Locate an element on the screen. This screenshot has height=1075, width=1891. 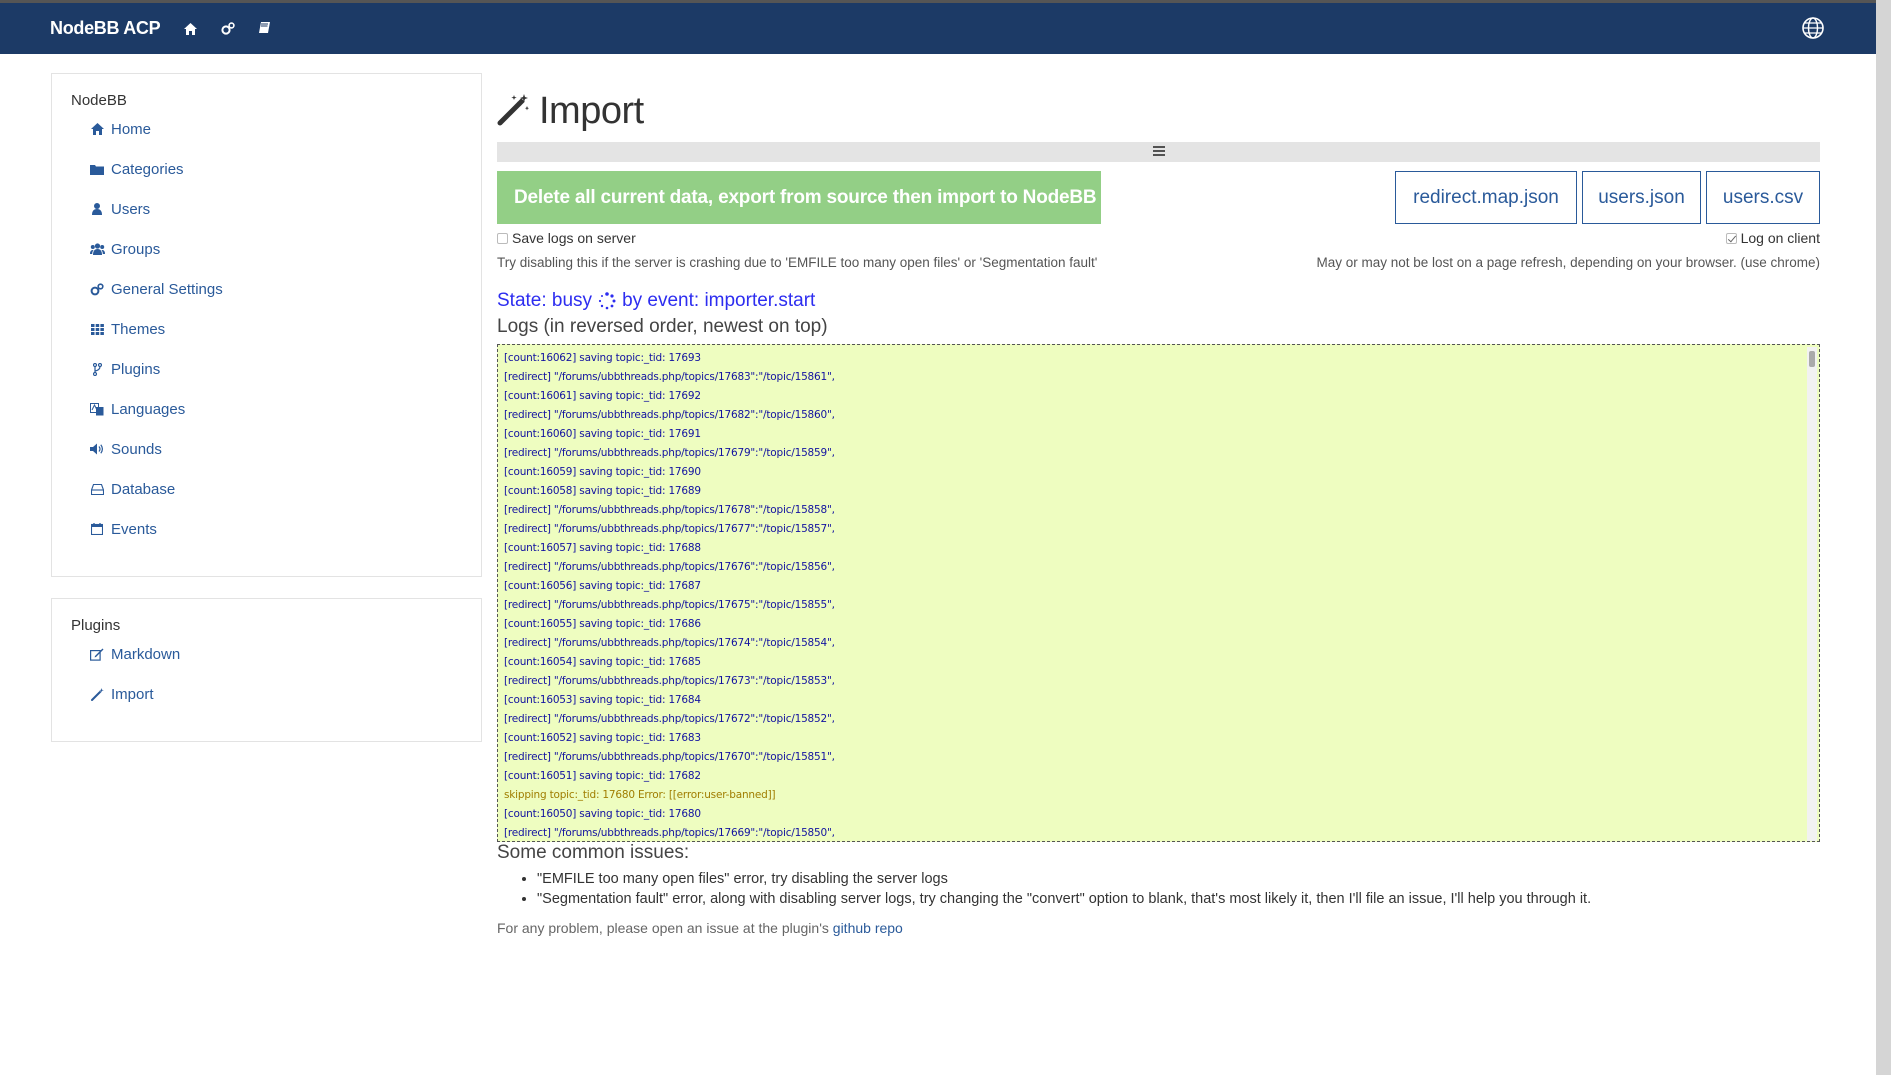
sidebar-item-label: Categories is located at coordinates (147, 169).